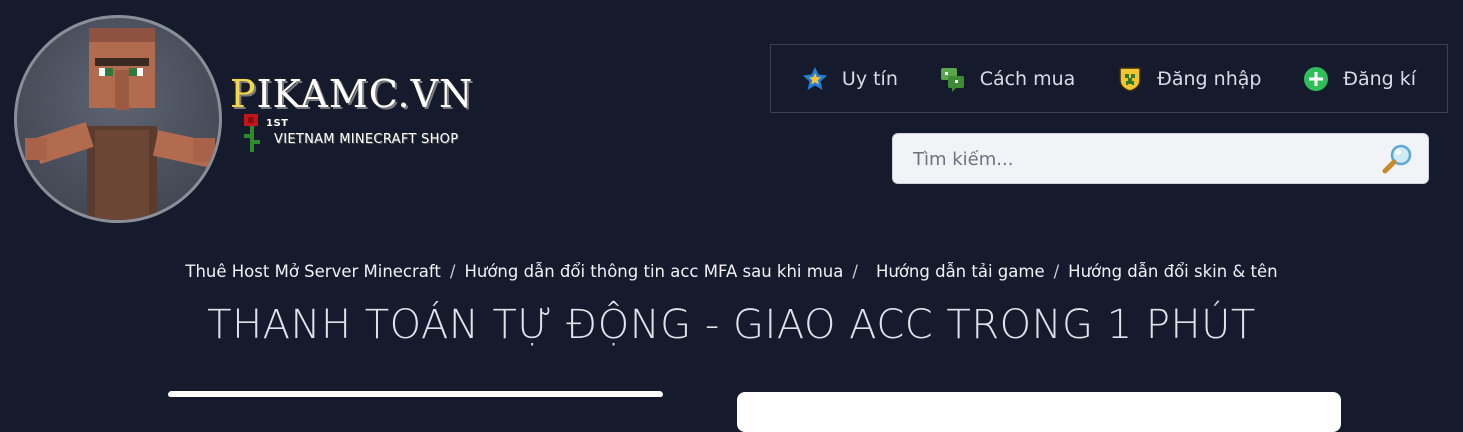  I want to click on nav-cach-mua: Cách mua, so click(1008, 79).